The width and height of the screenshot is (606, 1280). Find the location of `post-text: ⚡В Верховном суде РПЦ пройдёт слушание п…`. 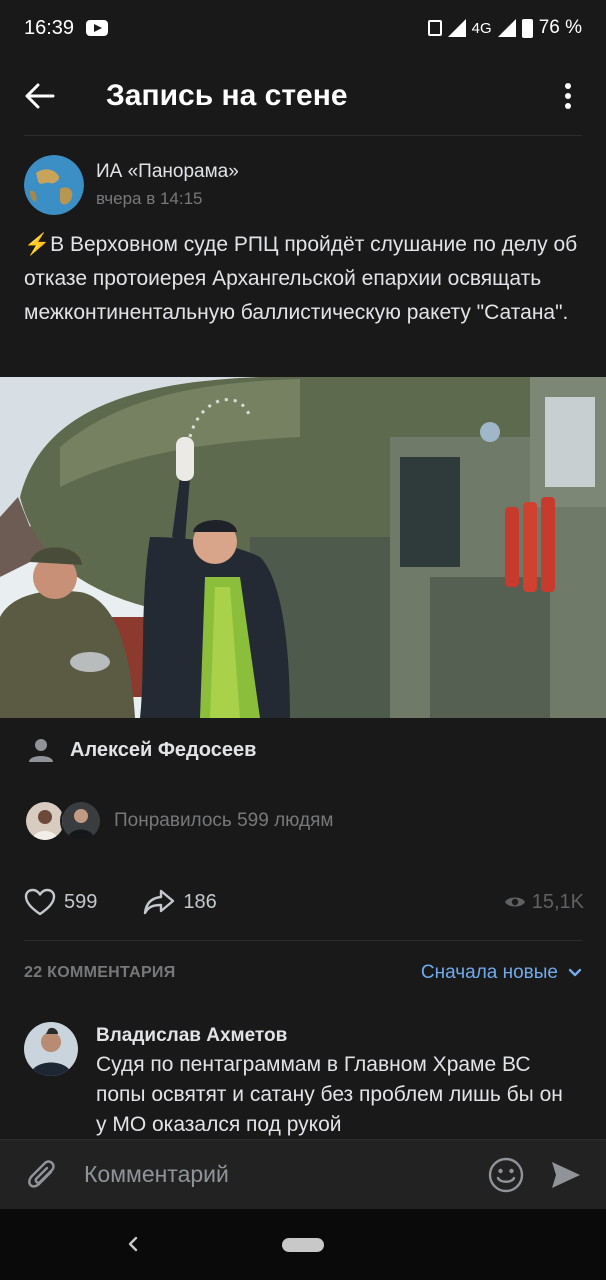

post-text: ⚡В Верховном суде РПЦ пройдёт слушание п… is located at coordinates (304, 279).